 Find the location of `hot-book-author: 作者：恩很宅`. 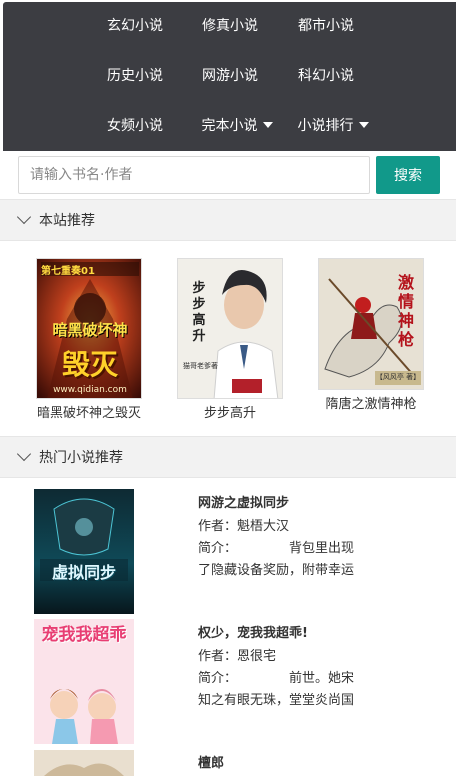

hot-book-author: 作者：恩很宅 is located at coordinates (237, 654).